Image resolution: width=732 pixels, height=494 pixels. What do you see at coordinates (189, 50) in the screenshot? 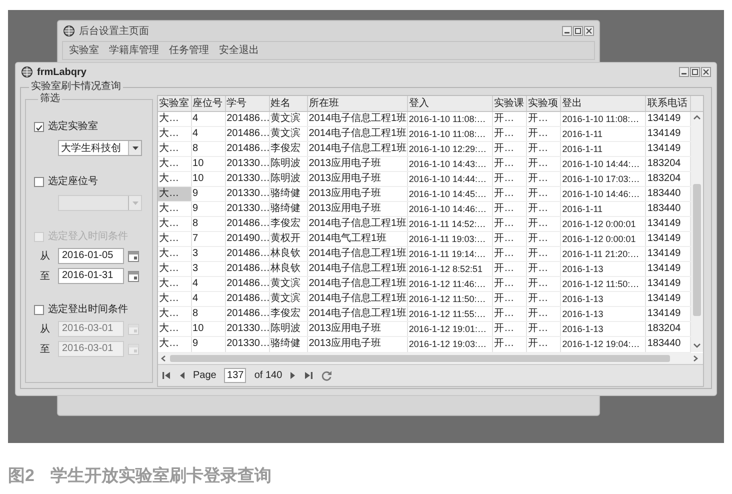
I see `menu-item: 任务管理` at bounding box center [189, 50].